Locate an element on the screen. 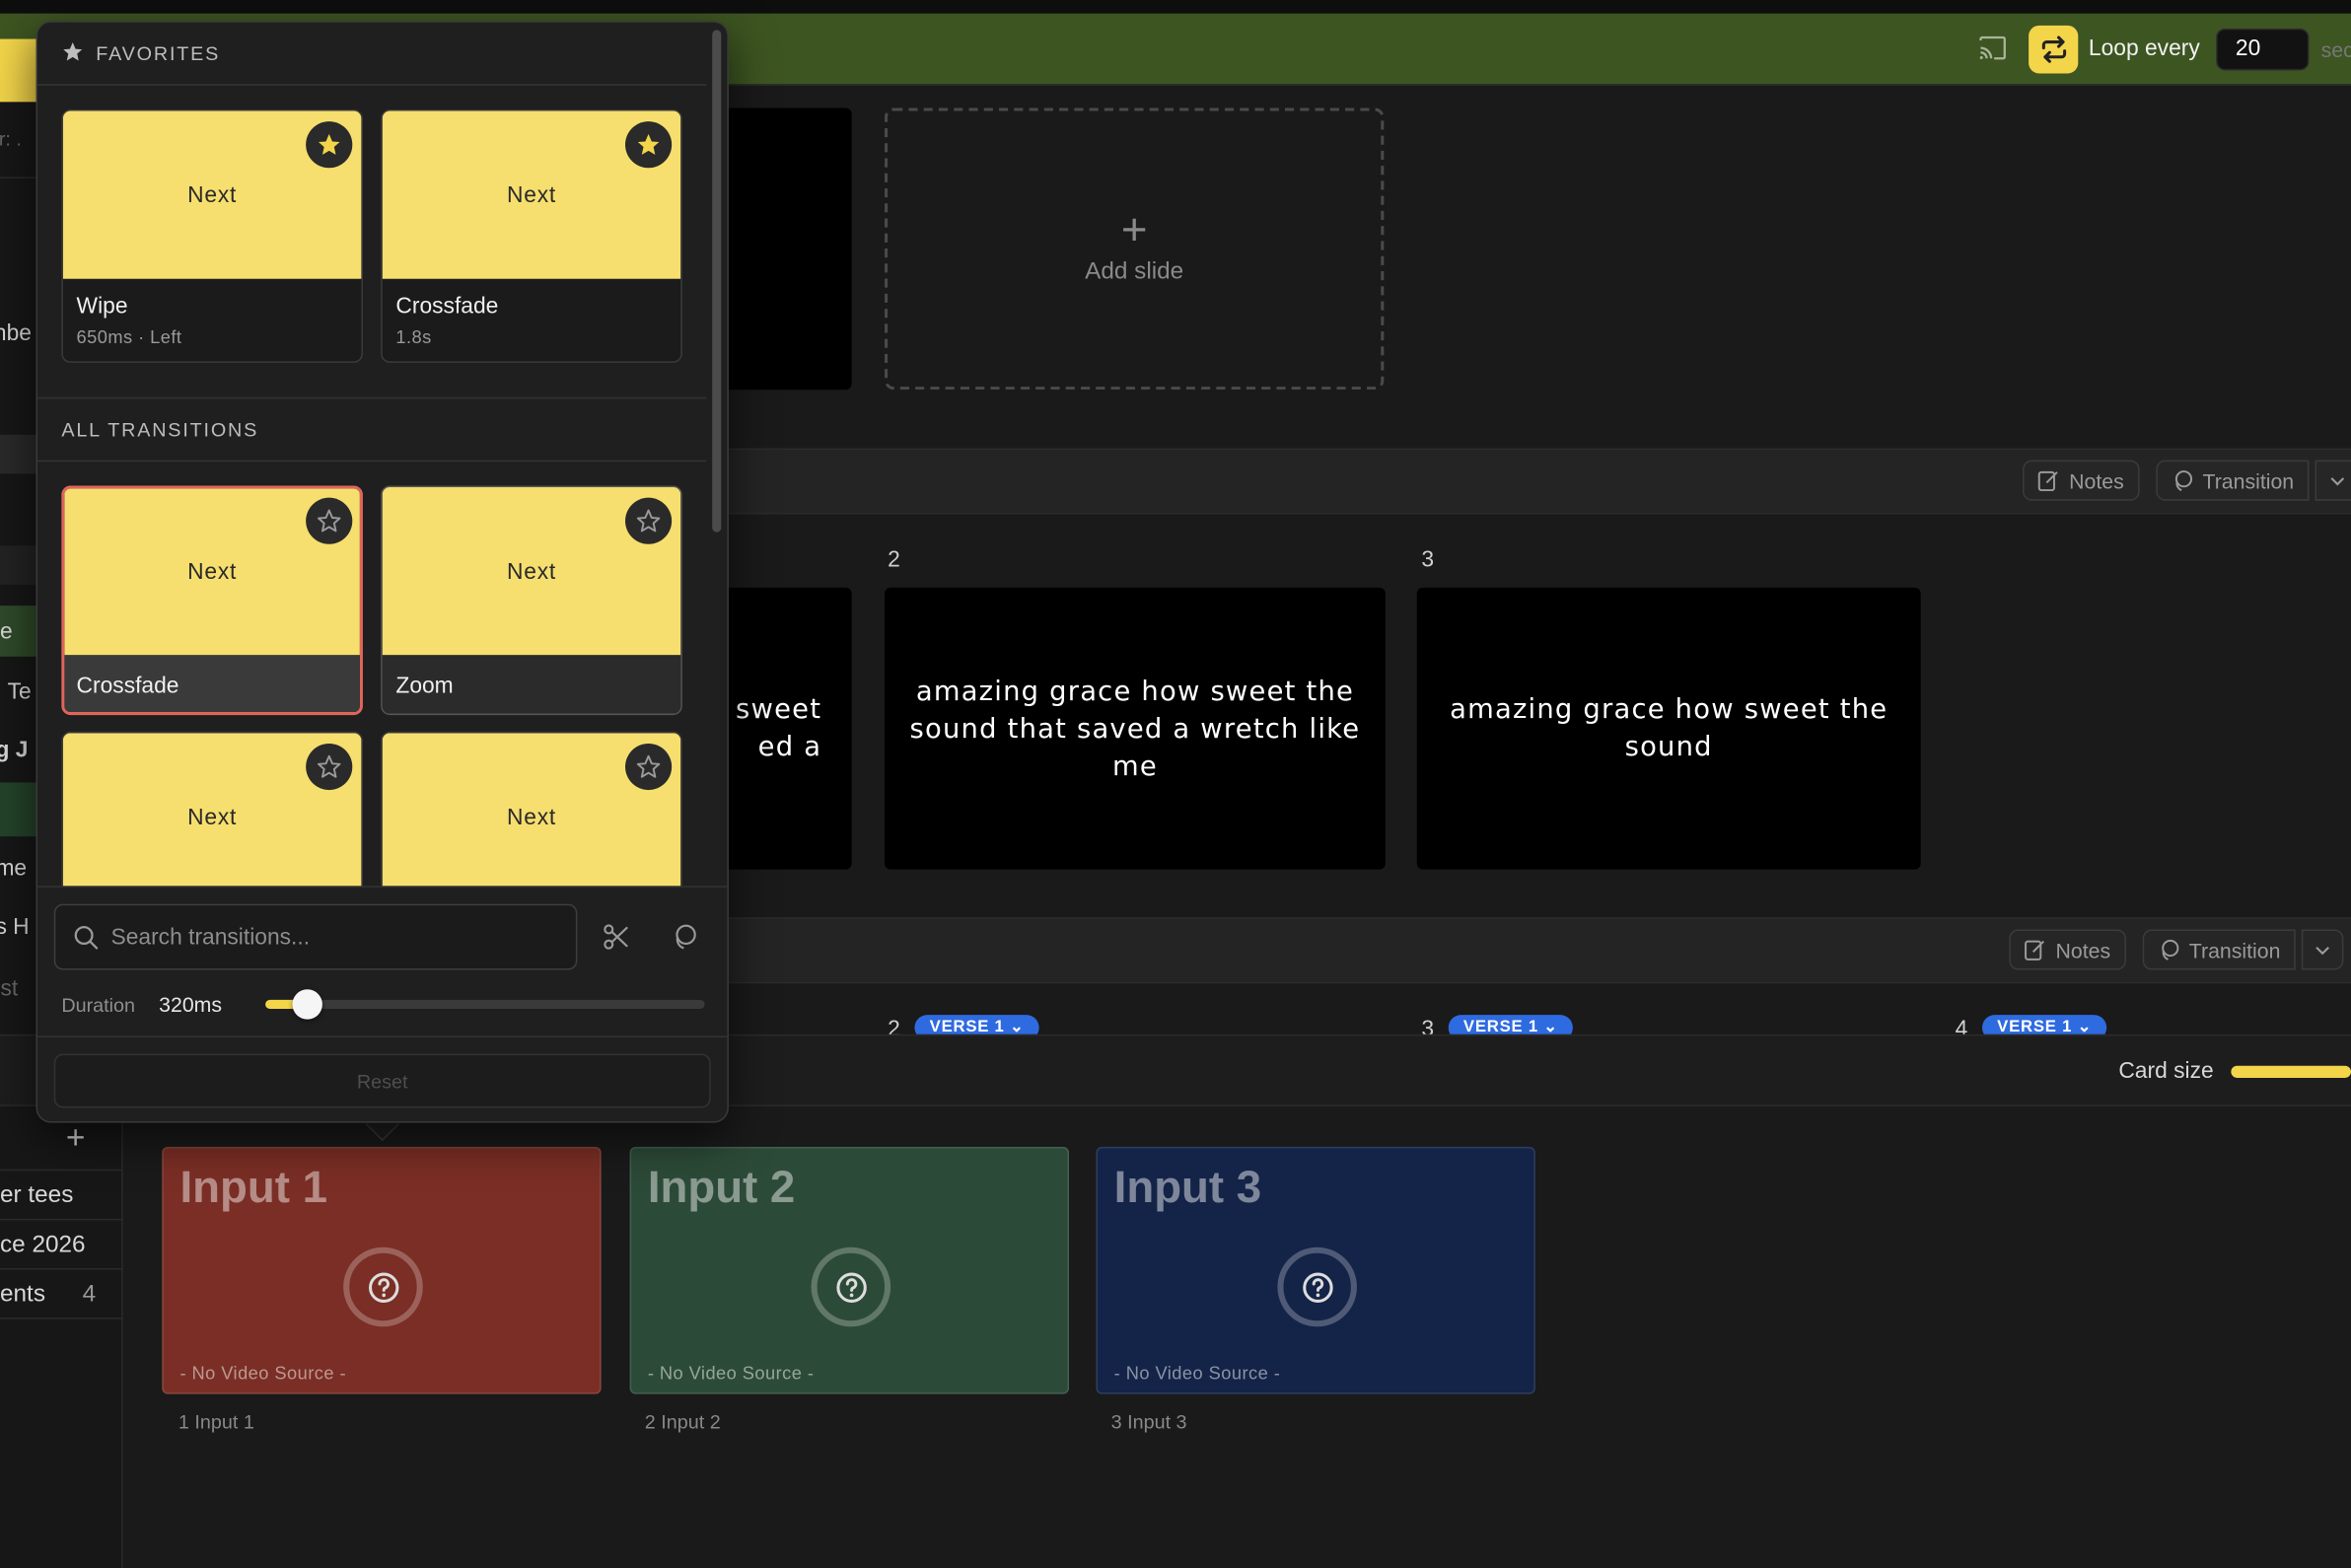 The width and height of the screenshot is (2351, 1568). cast-icon is located at coordinates (1992, 48).